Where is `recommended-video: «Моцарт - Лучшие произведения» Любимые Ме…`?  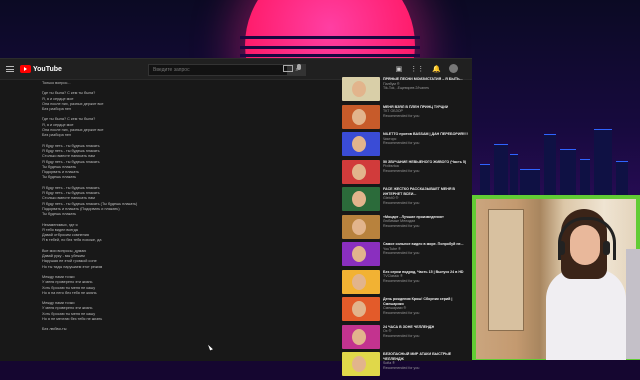 recommended-video: «Моцарт - Лучшие произведения» Любимые Ме… is located at coordinates (406, 228).